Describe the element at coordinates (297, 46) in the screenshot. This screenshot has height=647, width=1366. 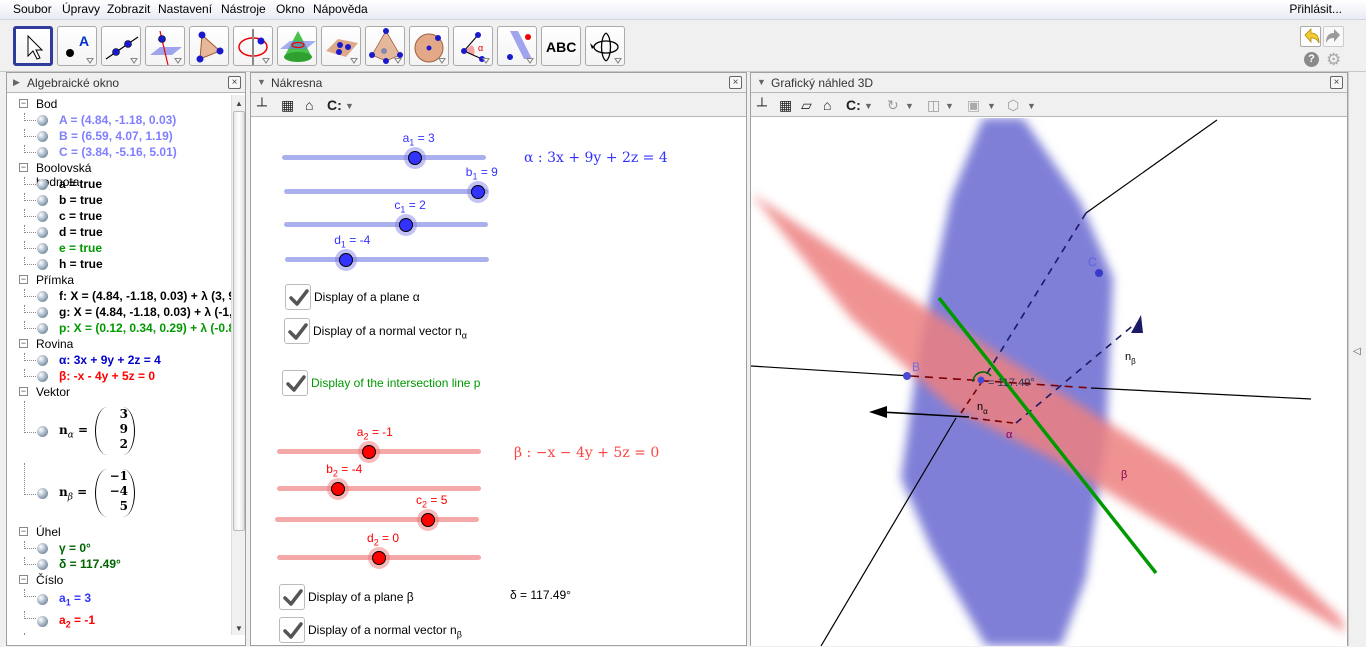
I see `intersect-surfaces-tool-button` at that location.